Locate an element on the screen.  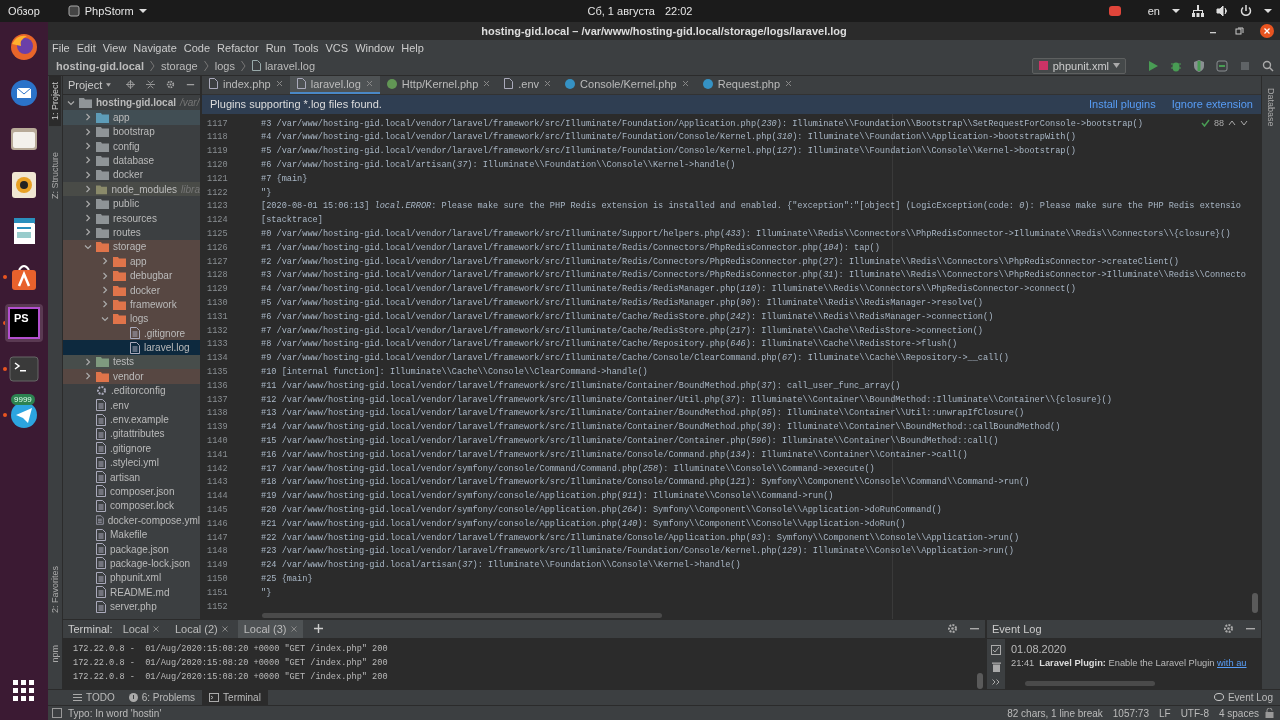
tool-window-tab: 1: Project is located at coordinates (55, 100).